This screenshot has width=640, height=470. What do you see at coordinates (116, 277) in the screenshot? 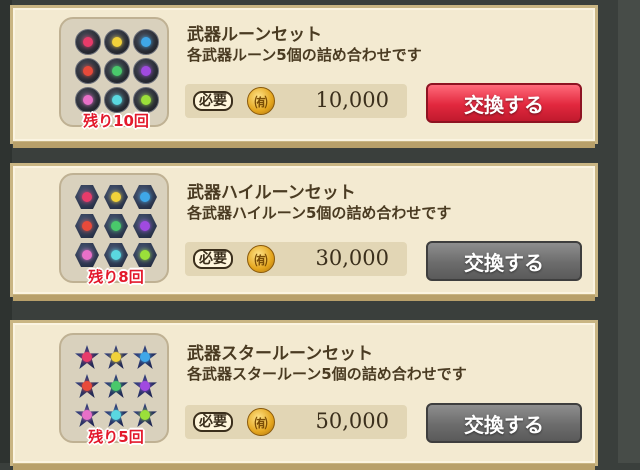
I see `remaining-count: 残り8回` at bounding box center [116, 277].